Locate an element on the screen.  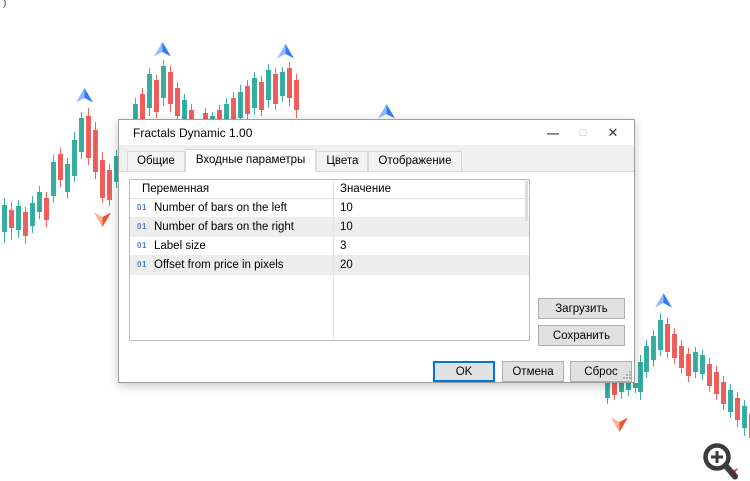
tab-colors: Цвета is located at coordinates (342, 161).